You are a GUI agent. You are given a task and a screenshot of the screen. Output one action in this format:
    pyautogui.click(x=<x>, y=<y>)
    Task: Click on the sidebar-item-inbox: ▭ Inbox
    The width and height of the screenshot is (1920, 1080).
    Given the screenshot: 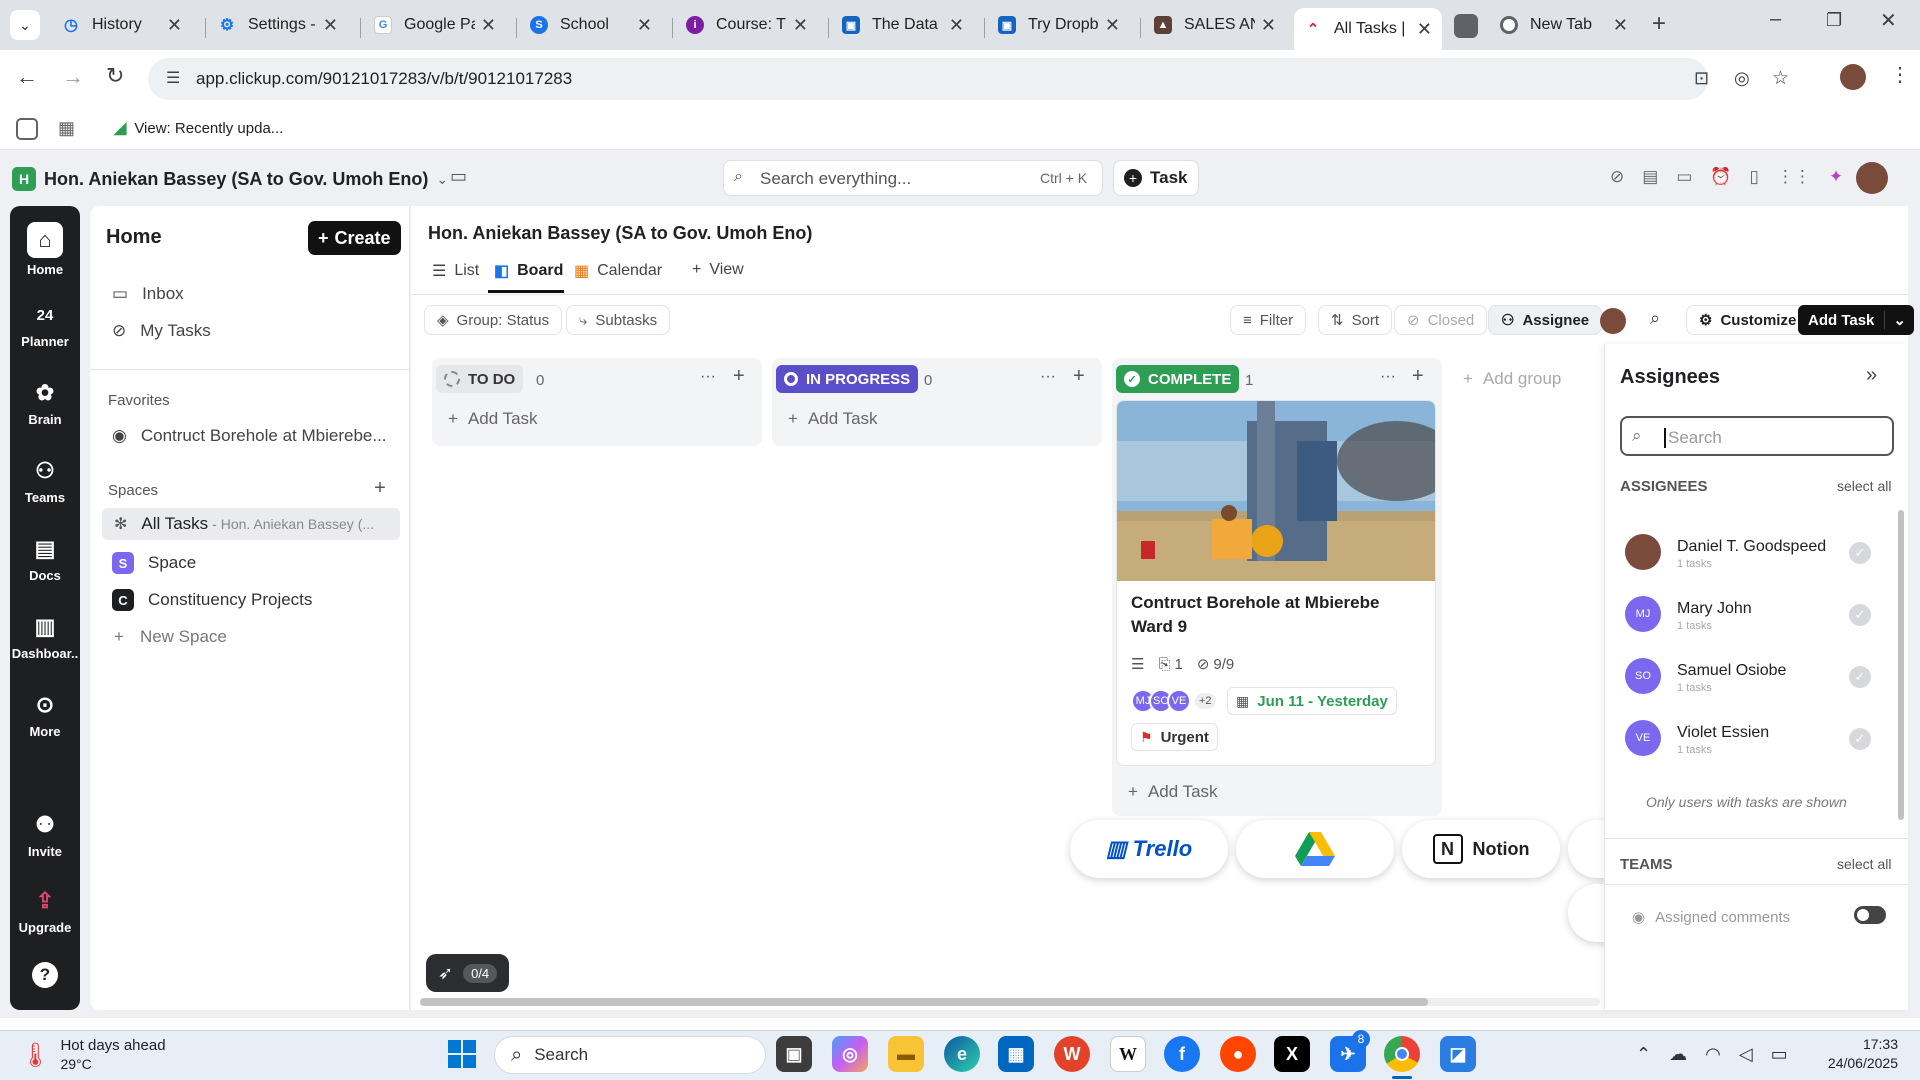 What is the action you would take?
    pyautogui.click(x=148, y=294)
    